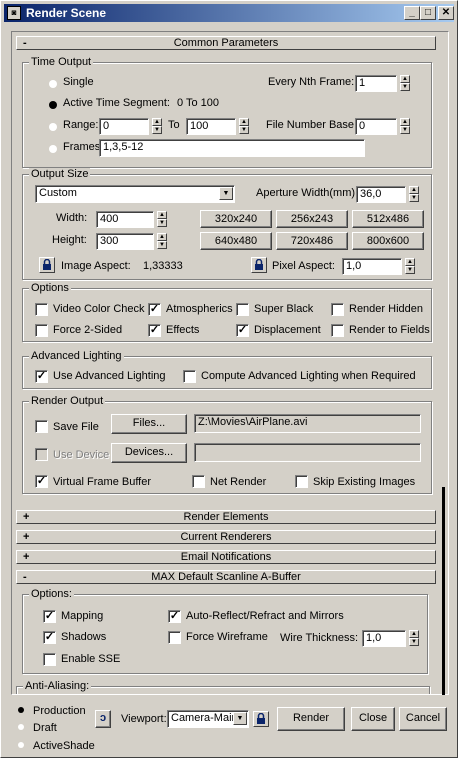  I want to click on checkbox-label: Enable SSE, so click(91, 659).